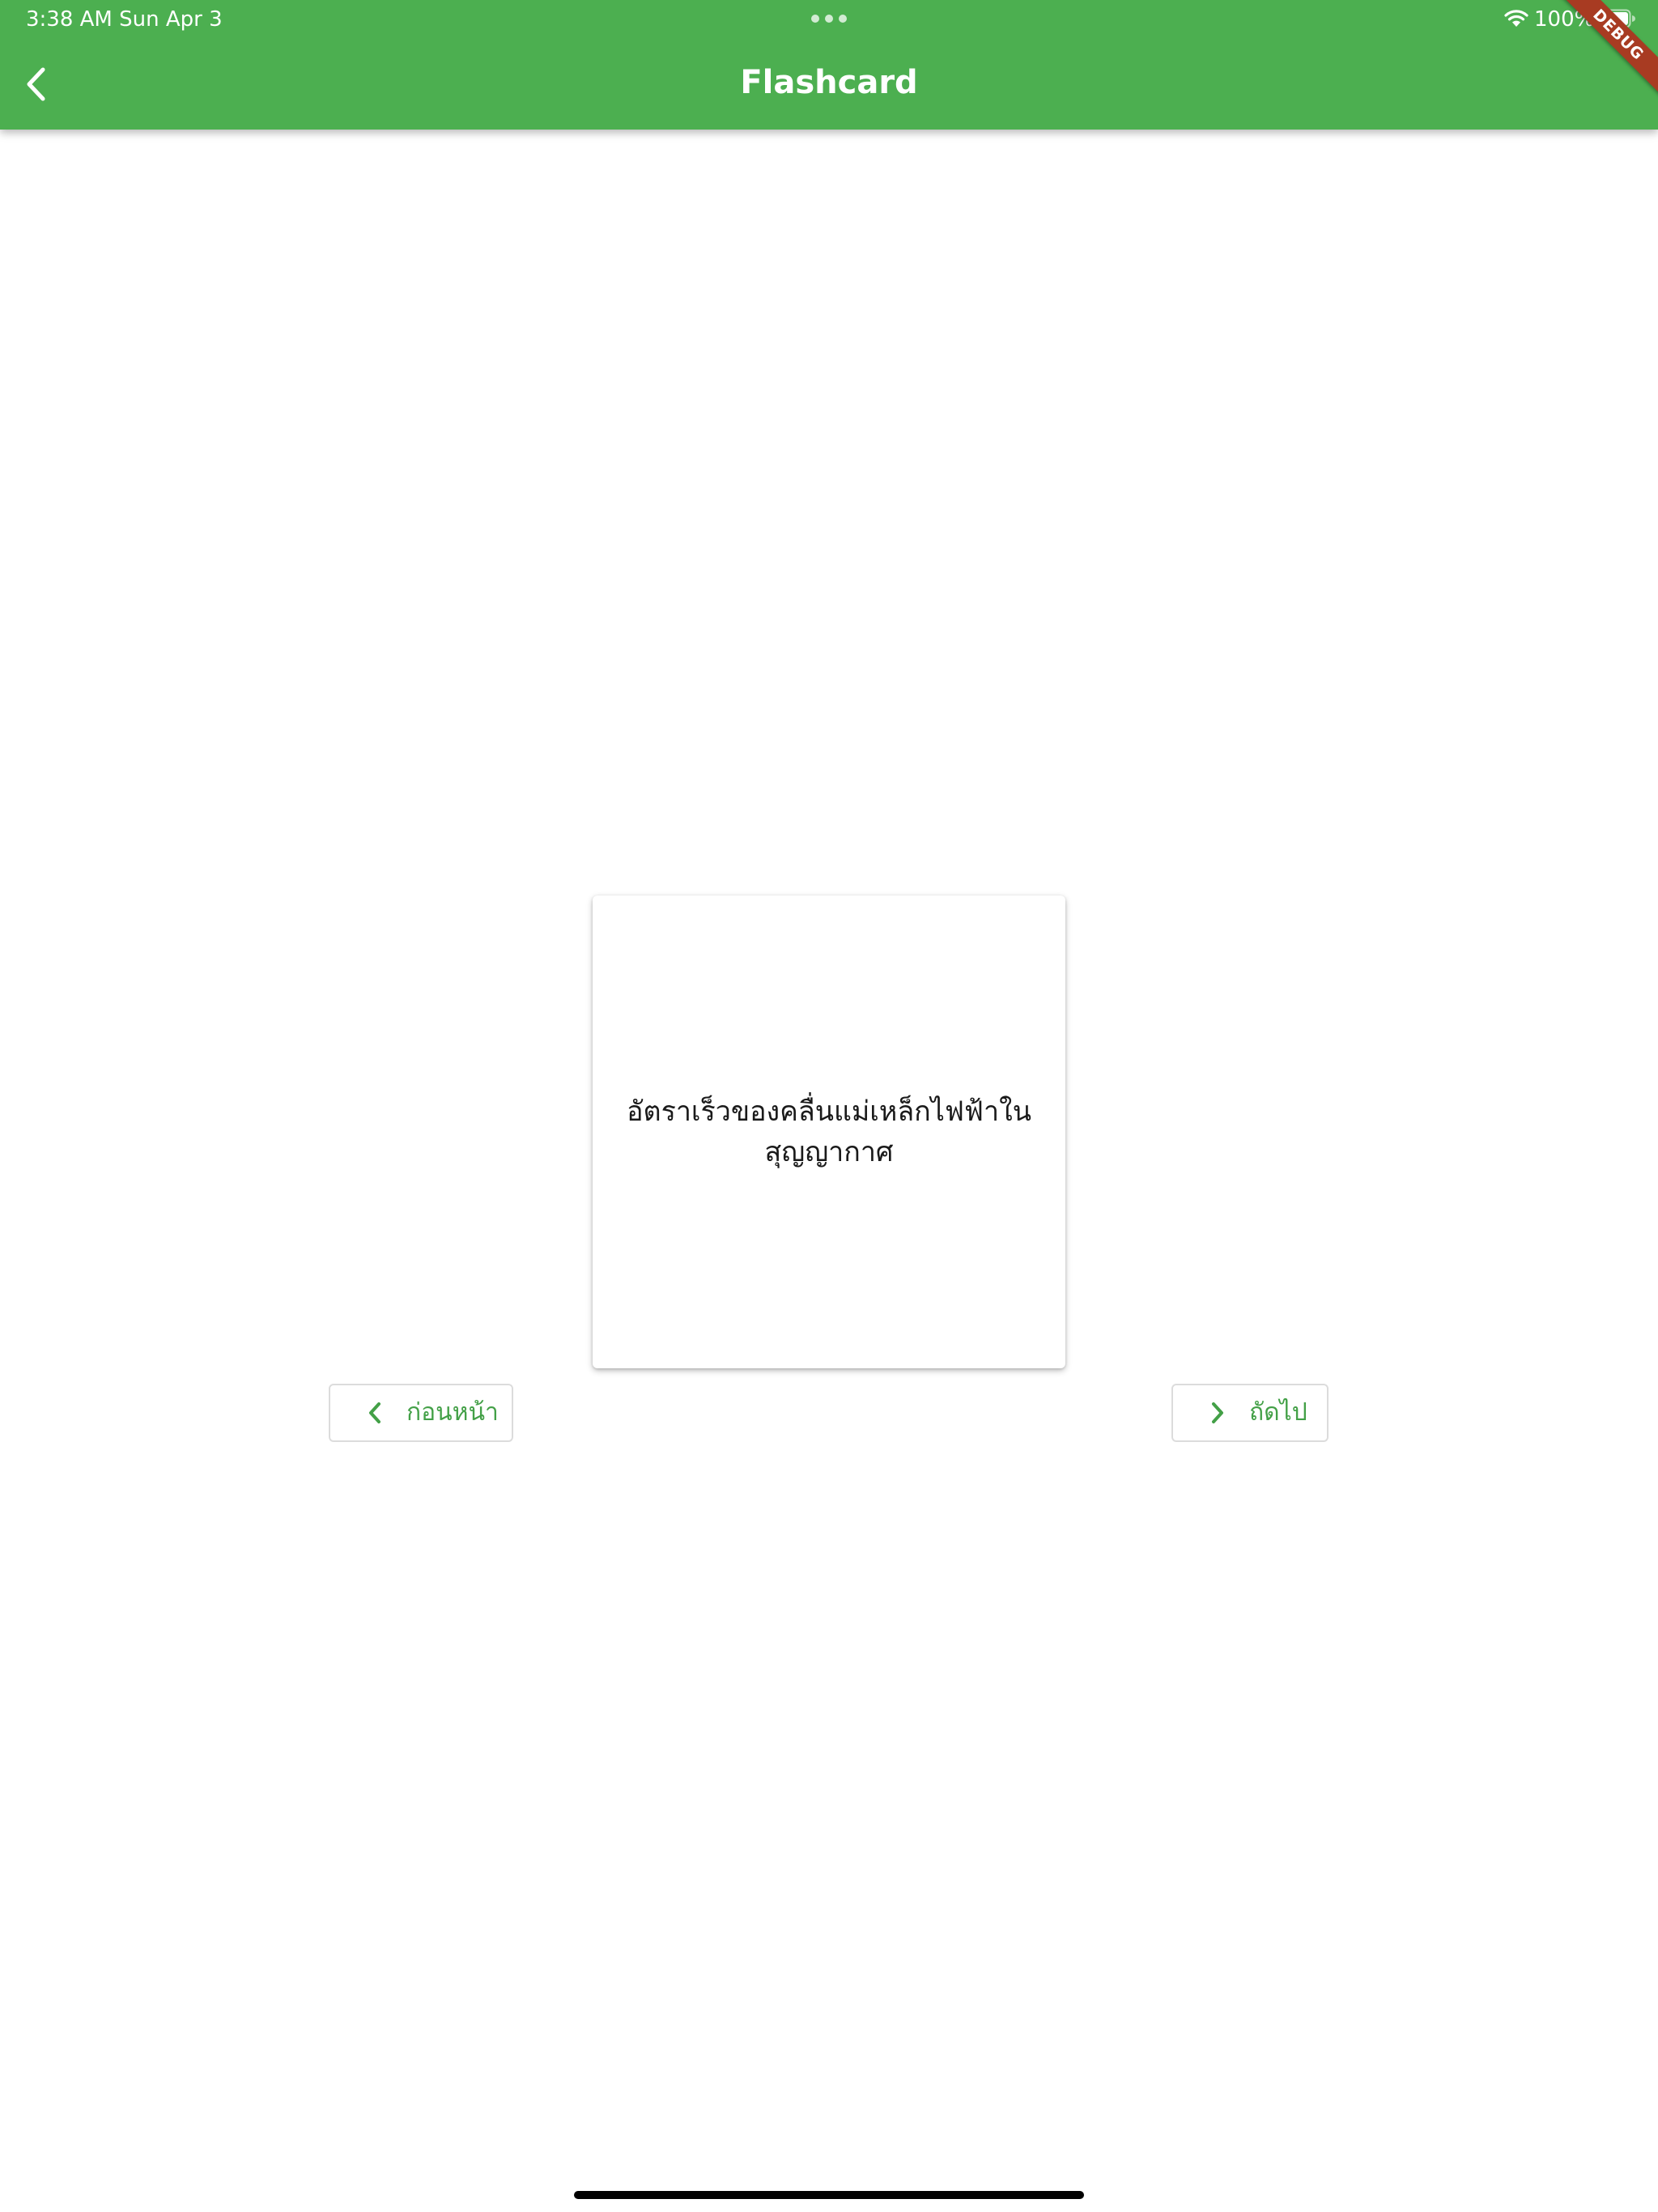 The width and height of the screenshot is (1658, 2212). I want to click on next-button: ถัดไป, so click(1250, 1413).